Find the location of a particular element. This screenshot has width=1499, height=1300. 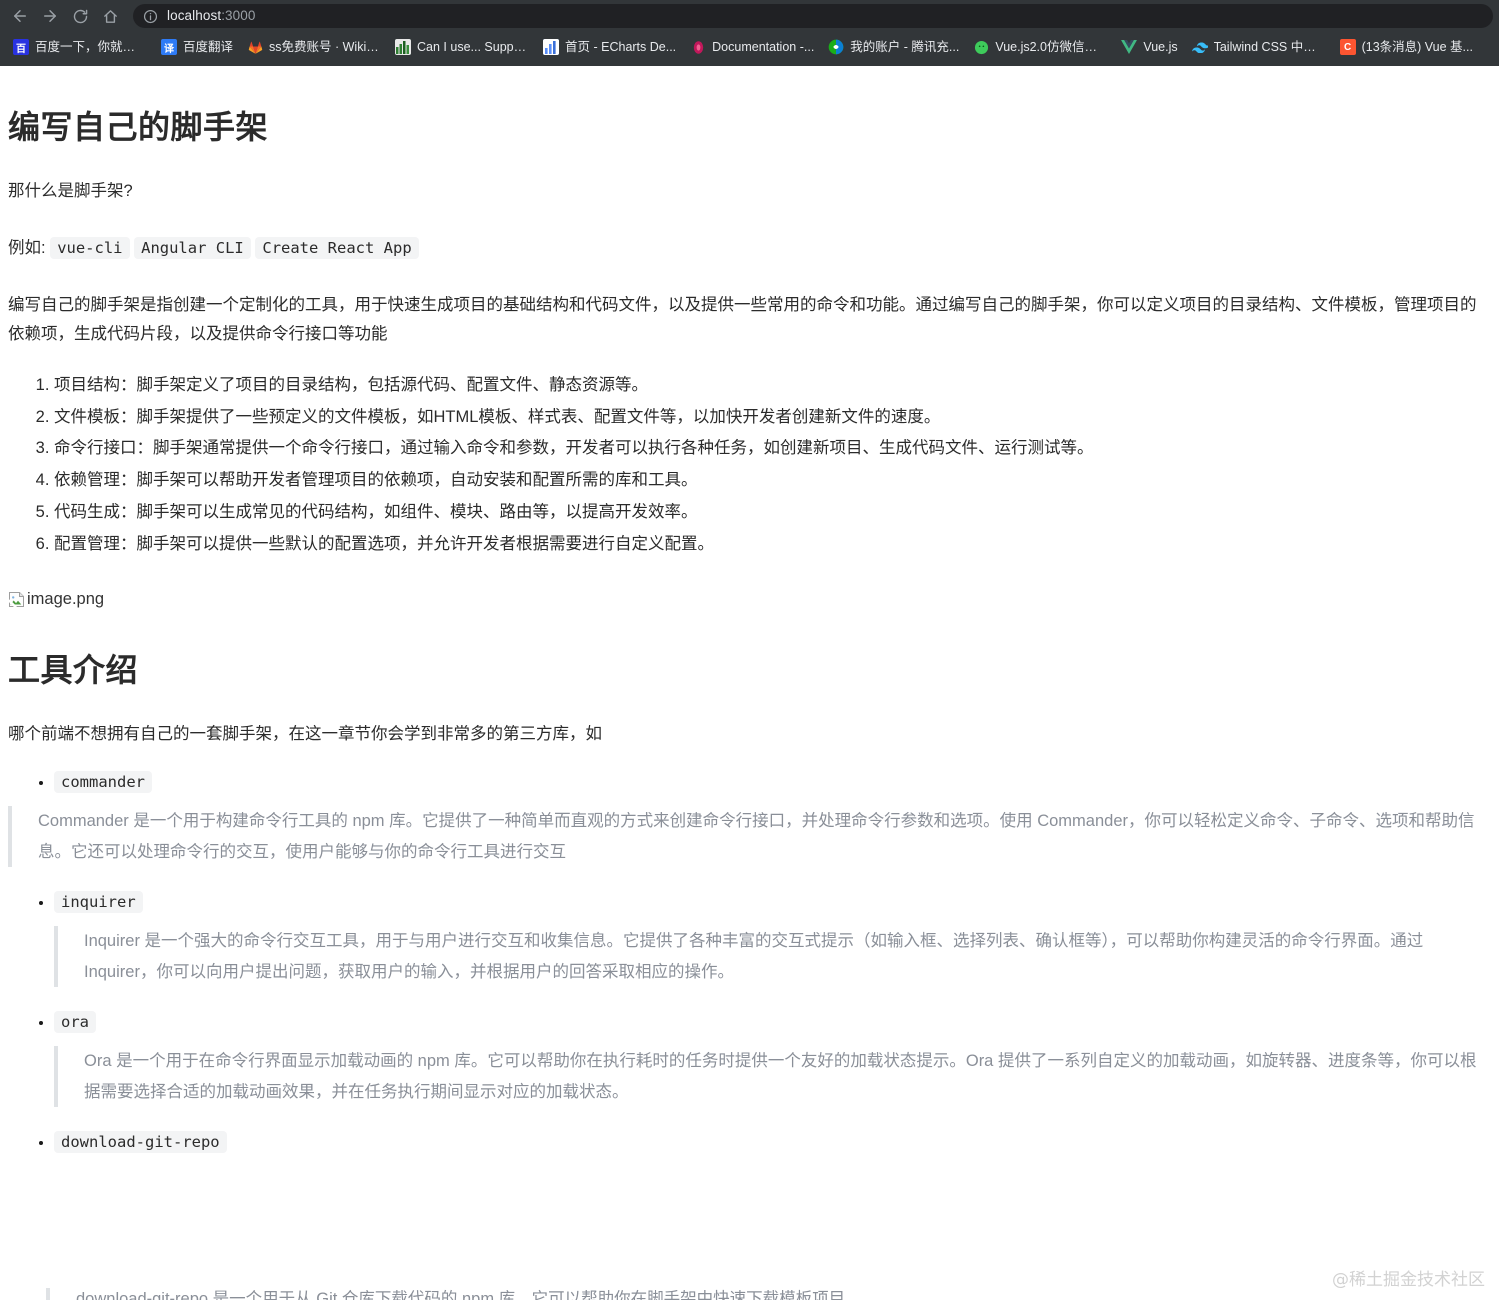

bookmark-label: 百度翻译 is located at coordinates (208, 47).